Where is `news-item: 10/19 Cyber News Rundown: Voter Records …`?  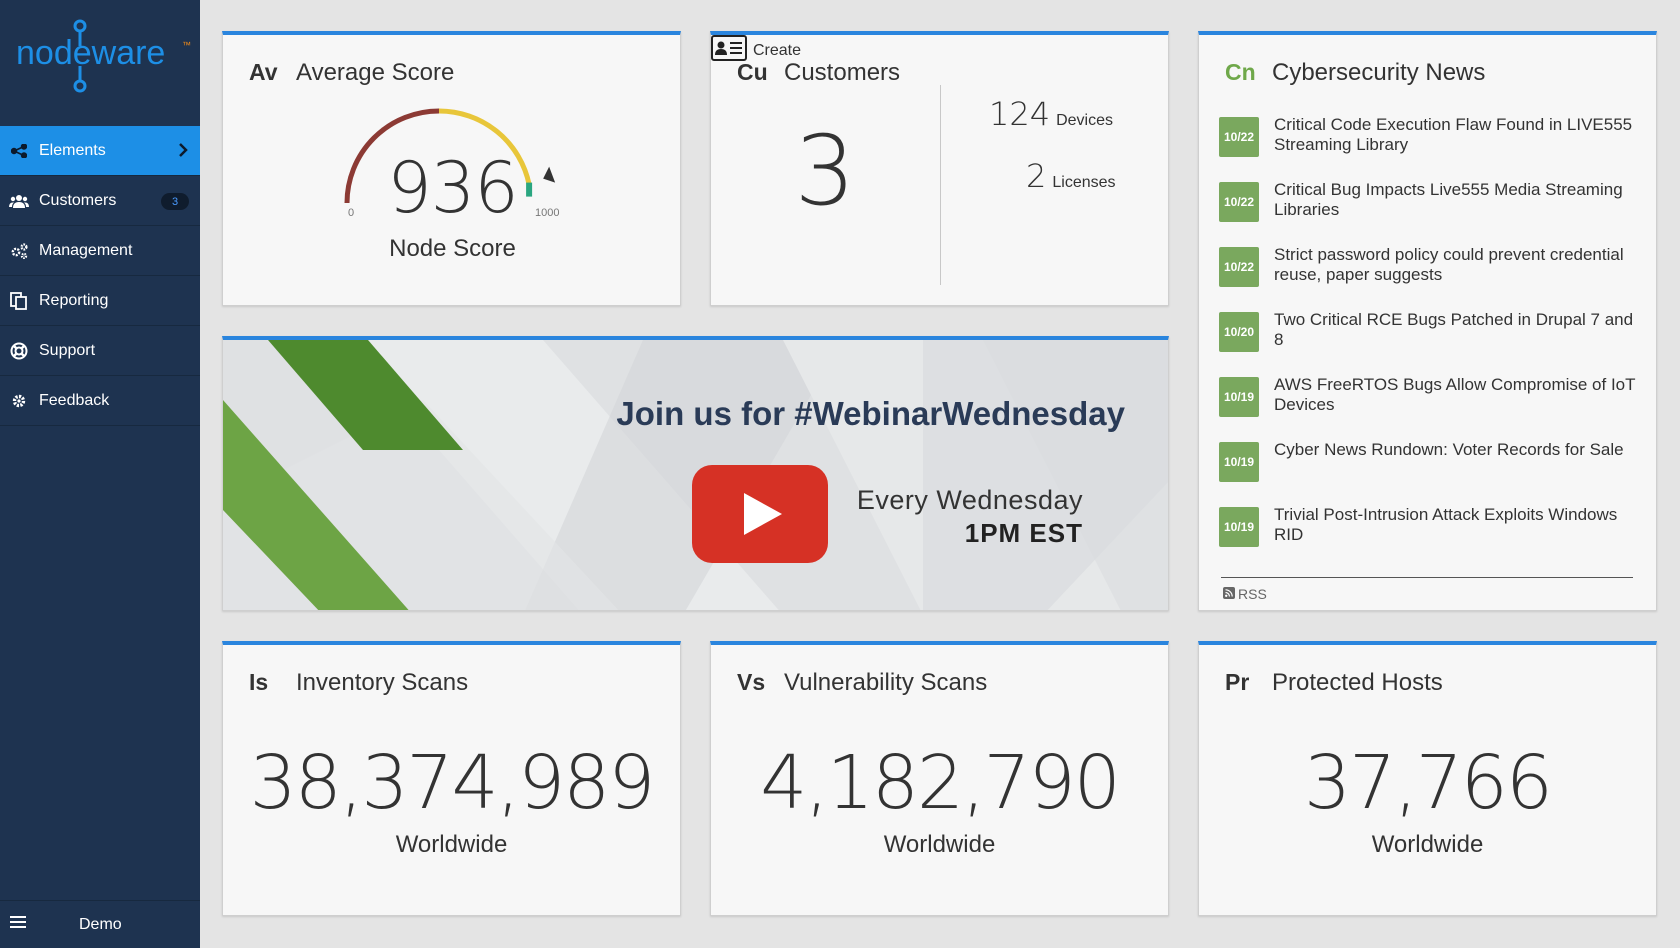 news-item: 10/19 Cyber News Rundown: Voter Records … is located at coordinates (1429, 472).